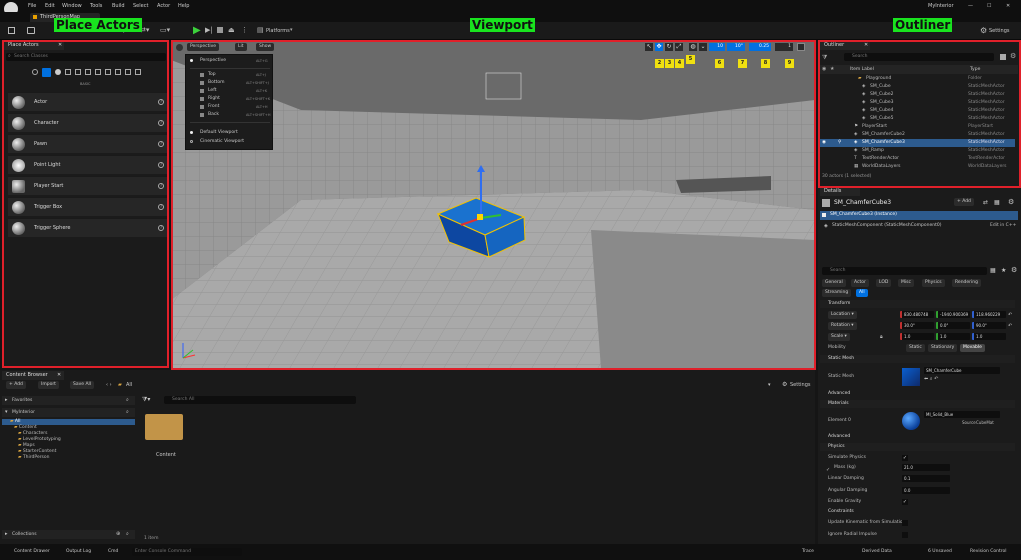  What do you see at coordinates (917, 447) in the screenshot?
I see `physics-section: Physics` at bounding box center [917, 447].